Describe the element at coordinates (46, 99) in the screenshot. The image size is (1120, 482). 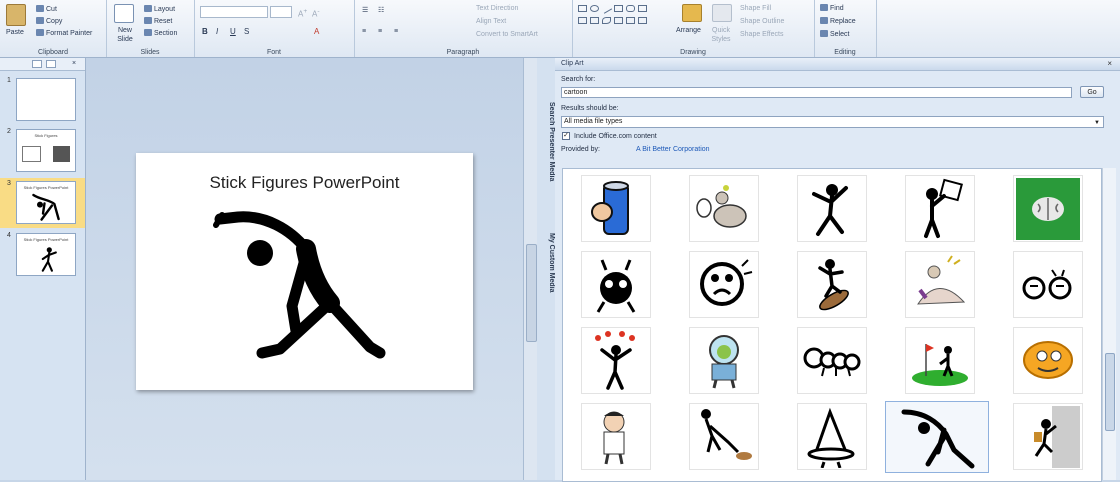
I see `slide-thumbnail` at that location.